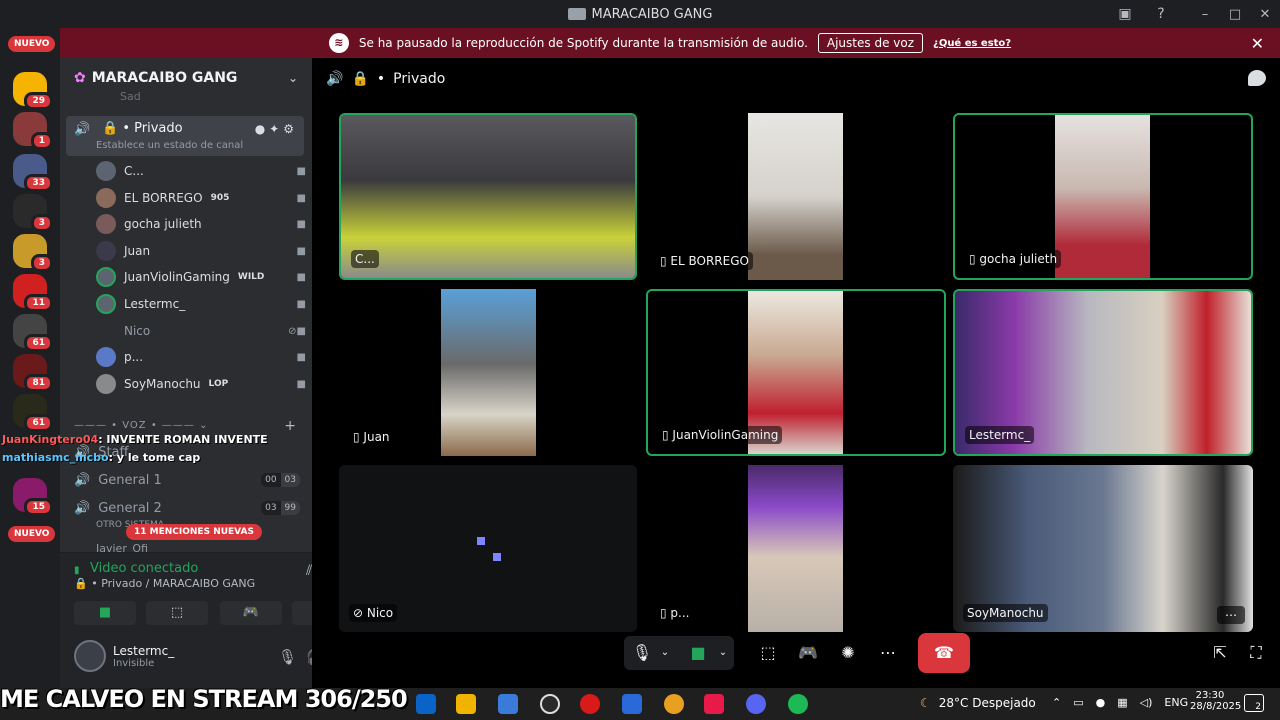 The width and height of the screenshot is (1280, 720). What do you see at coordinates (32, 44) in the screenshot?
I see `new-badge-top: NUEVO` at bounding box center [32, 44].